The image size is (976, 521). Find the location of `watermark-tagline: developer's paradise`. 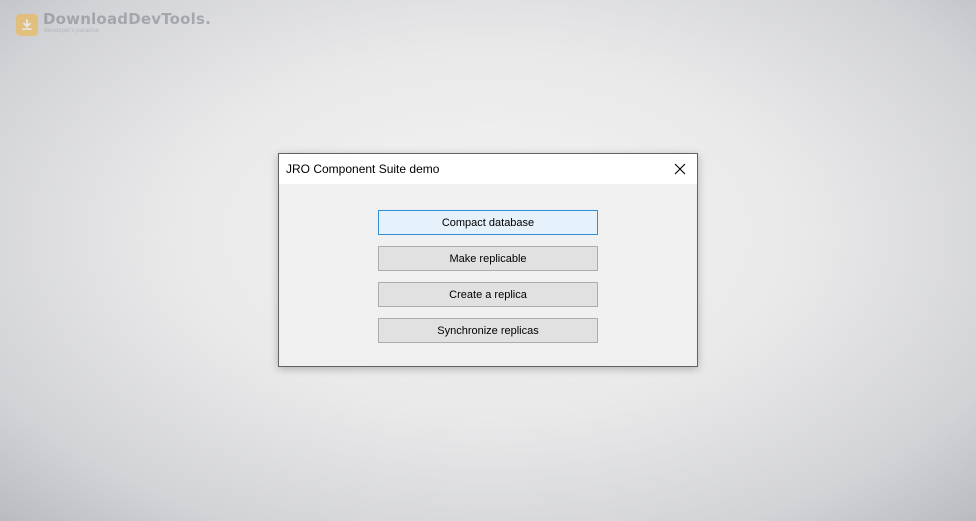

watermark-tagline: developer's paradise is located at coordinates (72, 31).